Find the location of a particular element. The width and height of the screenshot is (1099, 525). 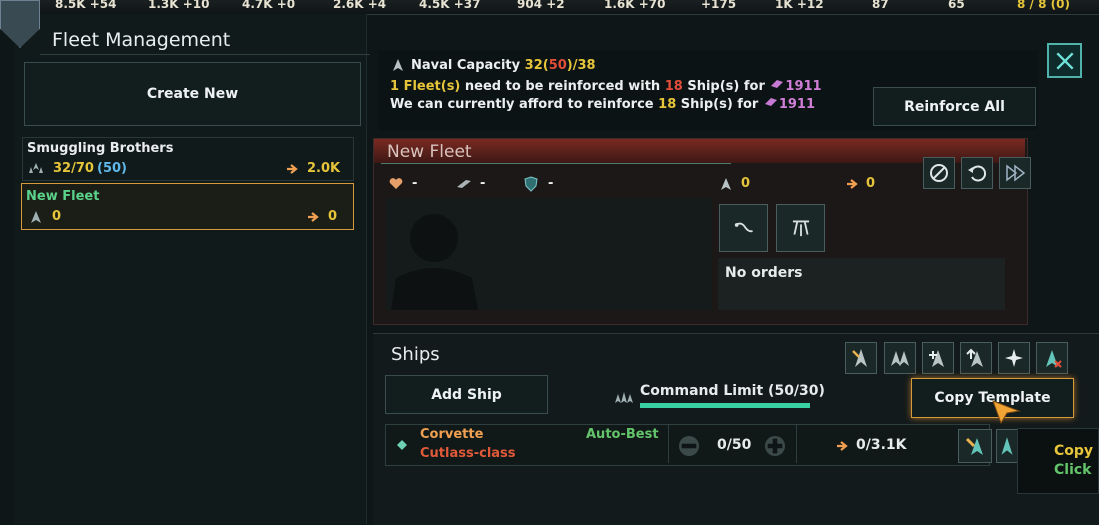

reinforce-all-label: Reinforce All is located at coordinates (954, 106).